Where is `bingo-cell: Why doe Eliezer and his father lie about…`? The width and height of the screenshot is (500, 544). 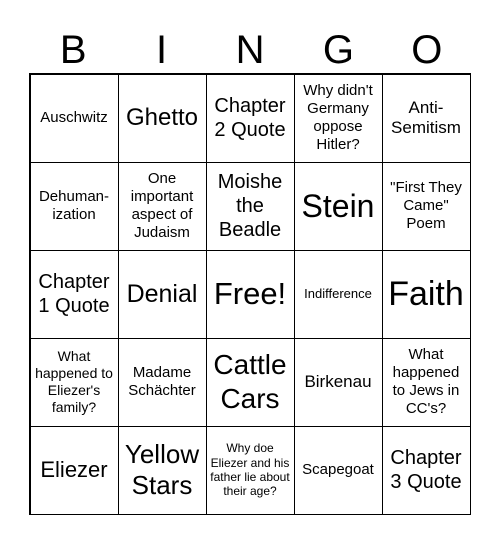
bingo-cell: Why doe Eliezer and his father lie about… is located at coordinates (250, 470).